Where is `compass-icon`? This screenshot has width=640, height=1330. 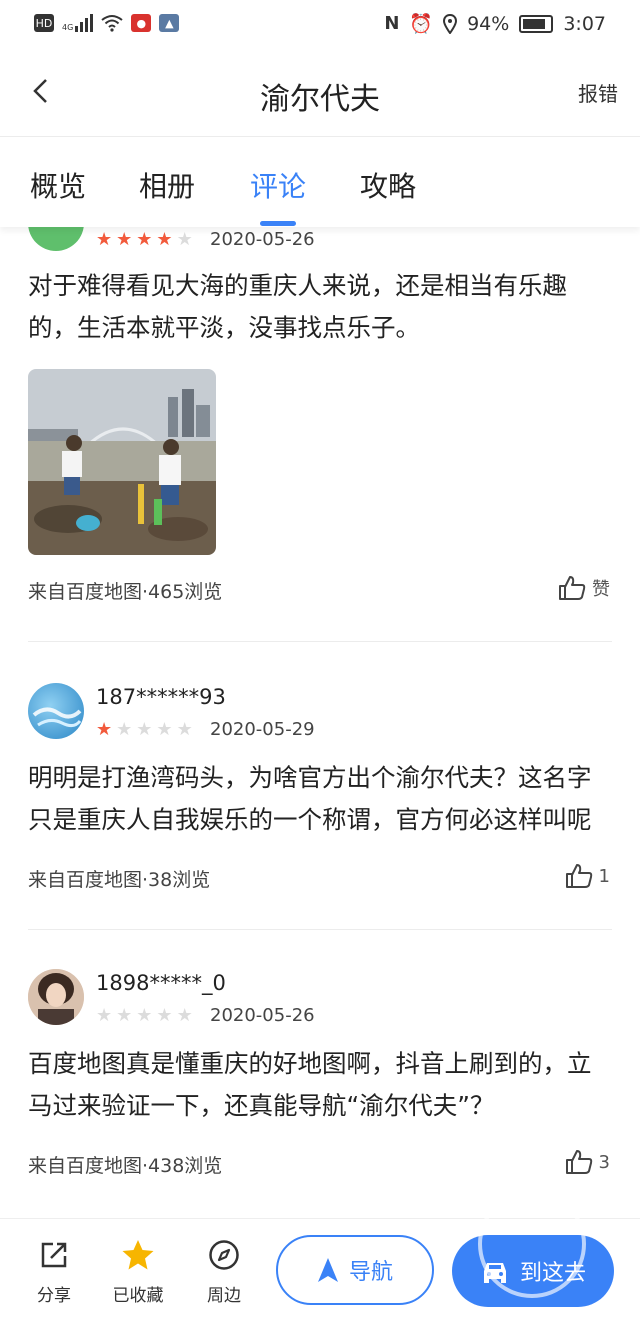
compass-icon is located at coordinates (224, 1255).